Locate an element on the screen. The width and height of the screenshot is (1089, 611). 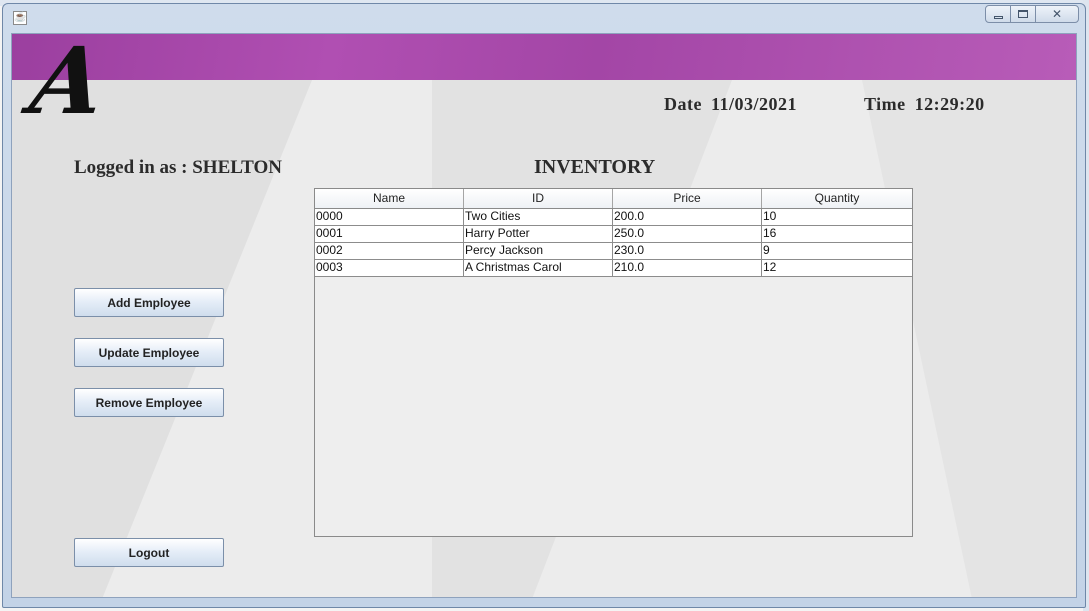
update-employee-button: Update Employee is located at coordinates (149, 352).